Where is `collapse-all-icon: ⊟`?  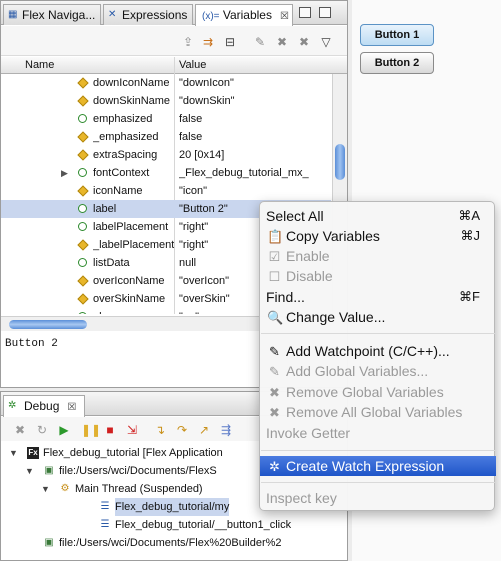 collapse-all-icon: ⊟ is located at coordinates (230, 42).